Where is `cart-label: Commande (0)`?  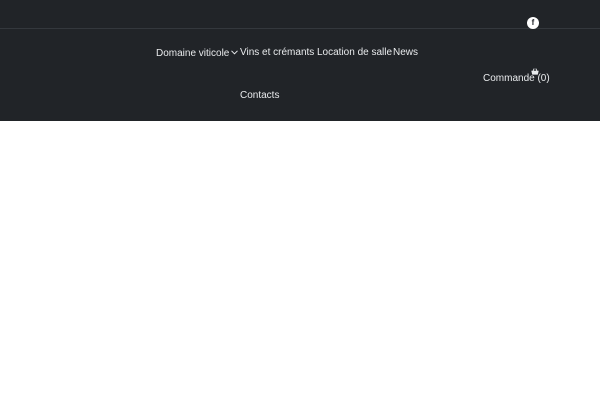 cart-label: Commande (0) is located at coordinates (516, 78).